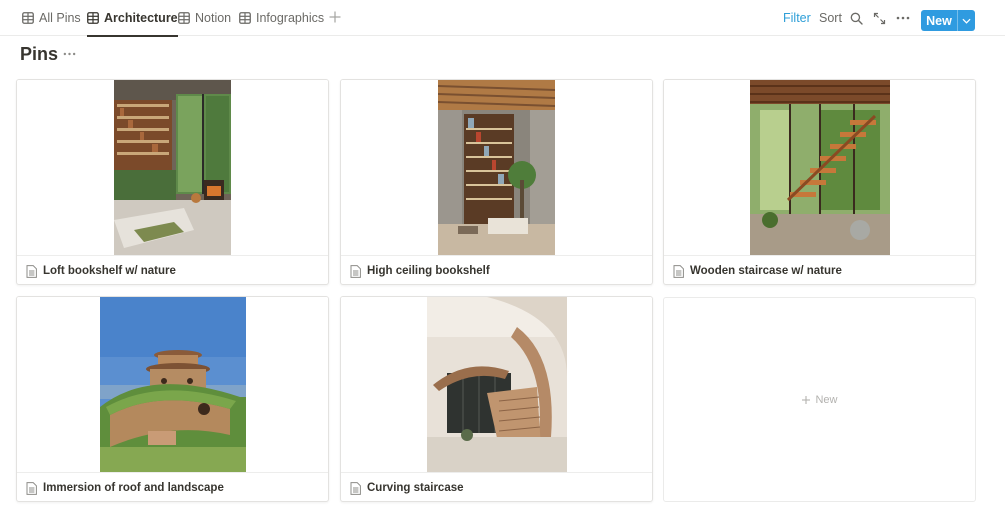  What do you see at coordinates (39, 54) in the screenshot?
I see `page-title: Pins` at bounding box center [39, 54].